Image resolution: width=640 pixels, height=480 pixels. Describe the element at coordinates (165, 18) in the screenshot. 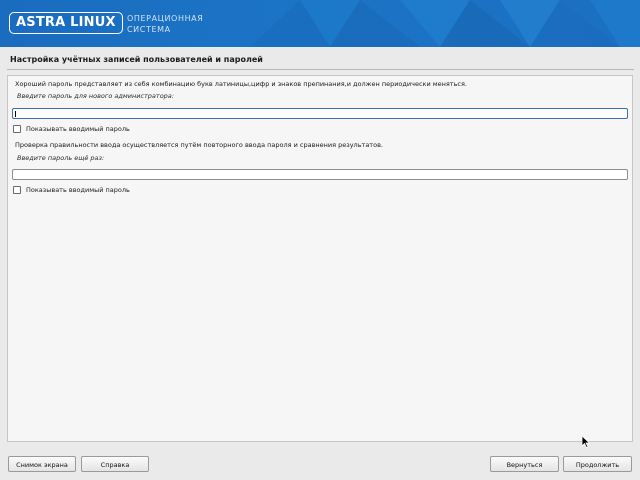

I see `logo-subtitle-line1: ОПЕРАЦИОННАЯ` at that location.